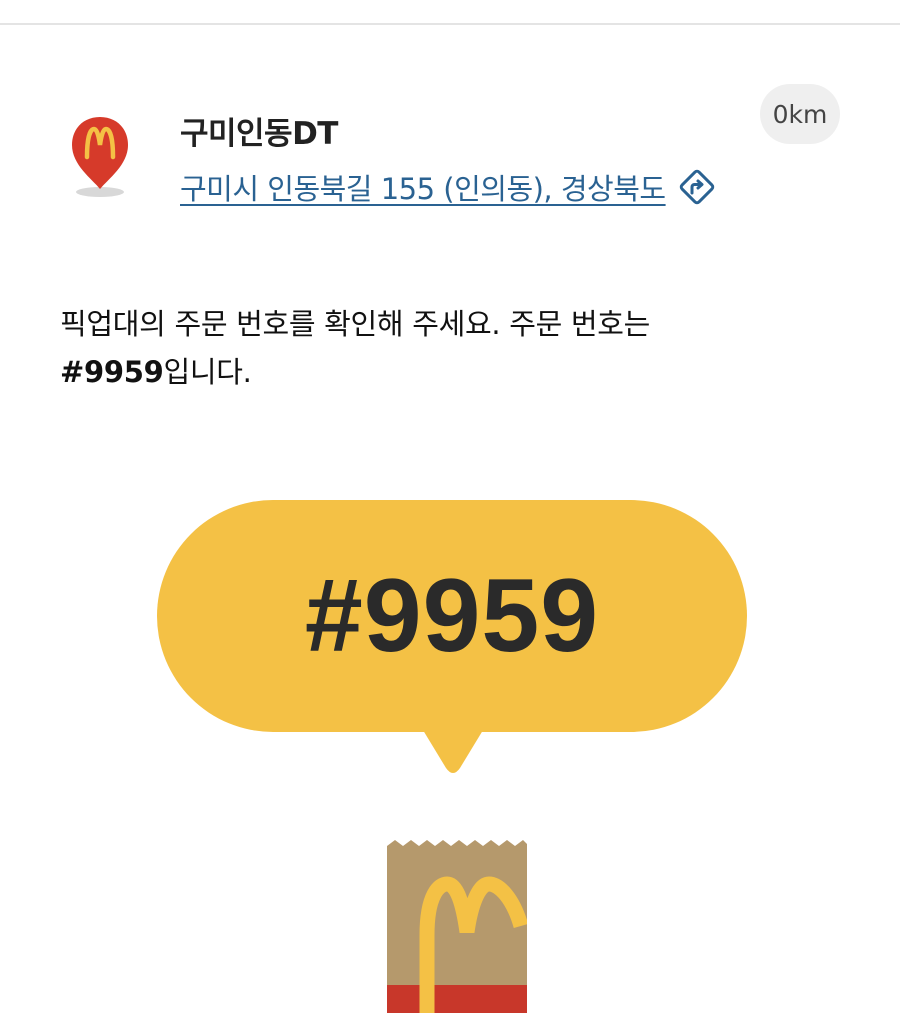 The height and width of the screenshot is (1013, 900). I want to click on bubble-tail, so click(453, 742).